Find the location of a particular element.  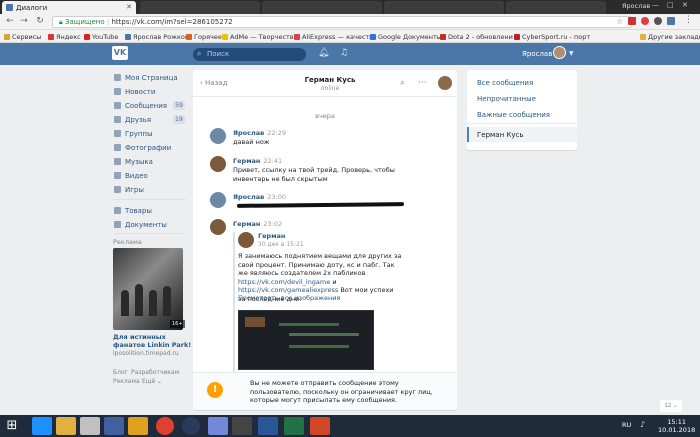

bookmark-item: AliExpress — качеств is located at coordinates (333, 37).